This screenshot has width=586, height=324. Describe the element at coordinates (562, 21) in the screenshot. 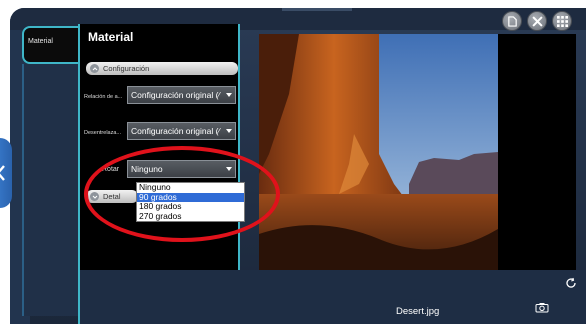

I see `grid-icon` at that location.